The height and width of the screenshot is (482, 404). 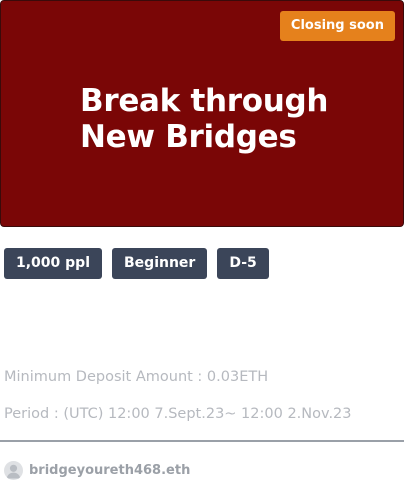 I want to click on user-avatar-icon, so click(x=13, y=470).